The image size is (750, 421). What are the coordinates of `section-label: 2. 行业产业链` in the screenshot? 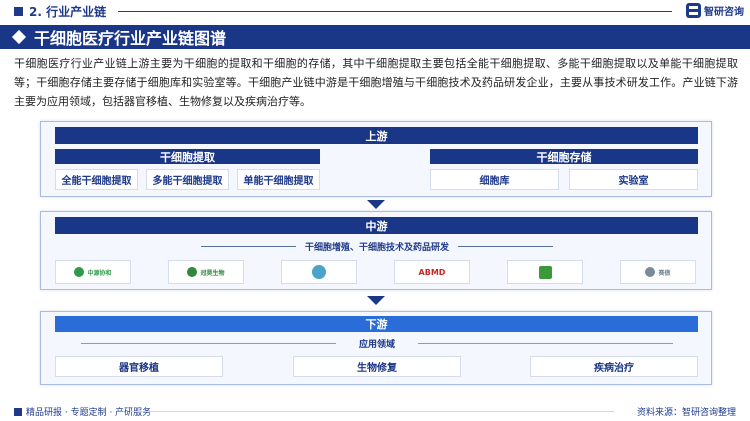 It's located at (68, 11).